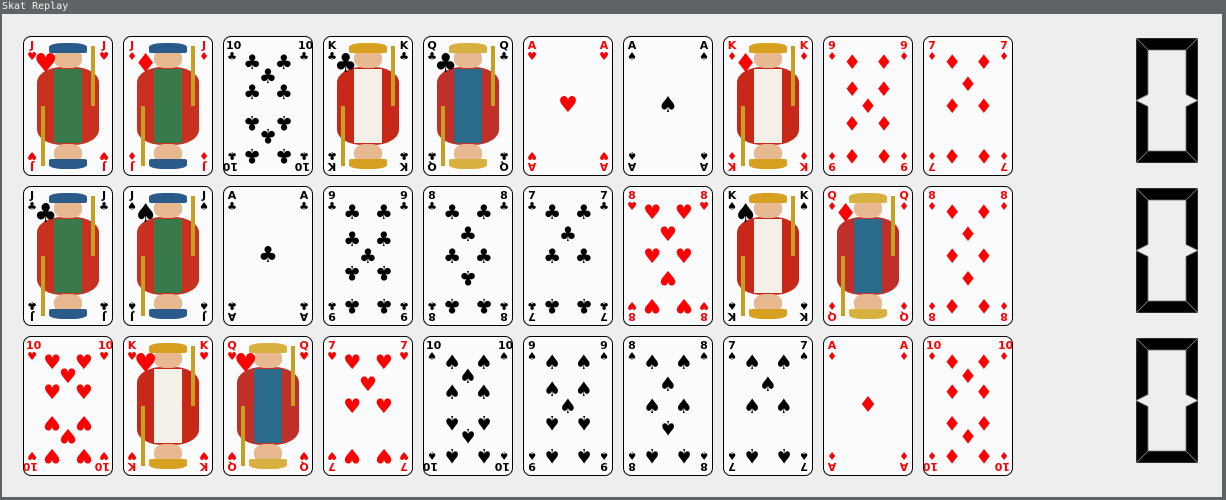  Describe the element at coordinates (1004, 311) in the screenshot. I see `card-corner-index: 8 ♦` at that location.